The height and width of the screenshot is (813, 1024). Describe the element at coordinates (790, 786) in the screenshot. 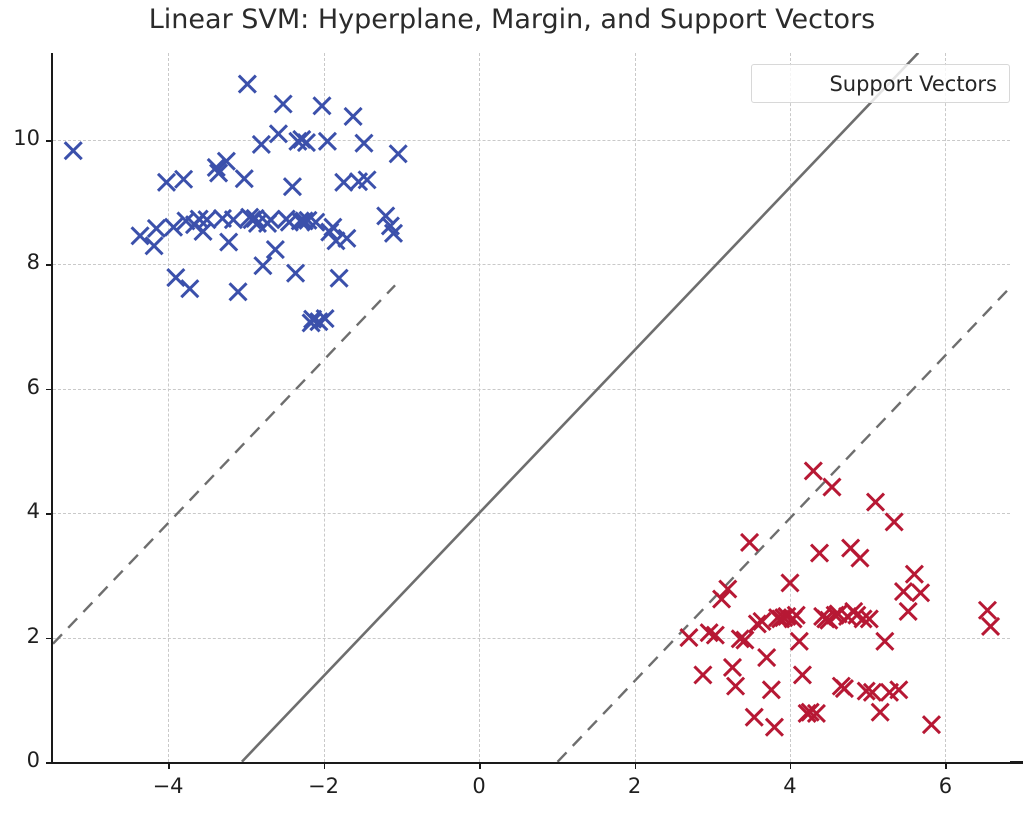

I see `x-tick-label: 4` at that location.